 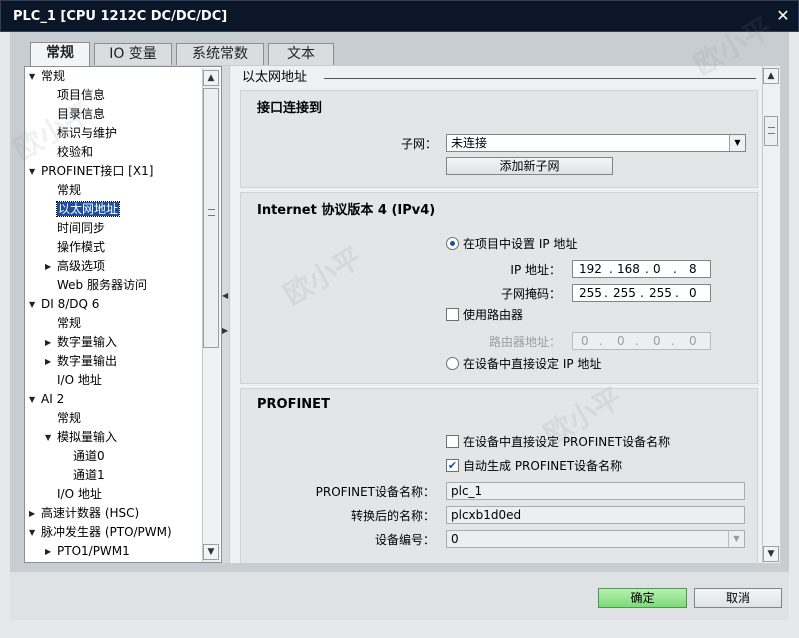 I want to click on tree-item: ▶ 高速计数器 (HSC), so click(x=84, y=513).